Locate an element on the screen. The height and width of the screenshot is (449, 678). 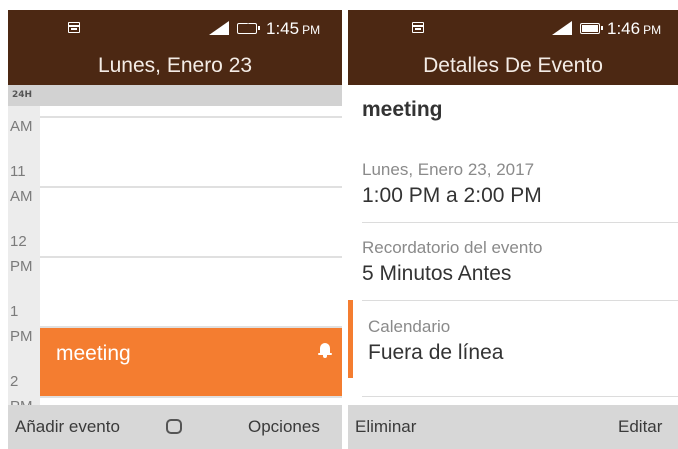
event-name: meeting is located at coordinates (402, 109).